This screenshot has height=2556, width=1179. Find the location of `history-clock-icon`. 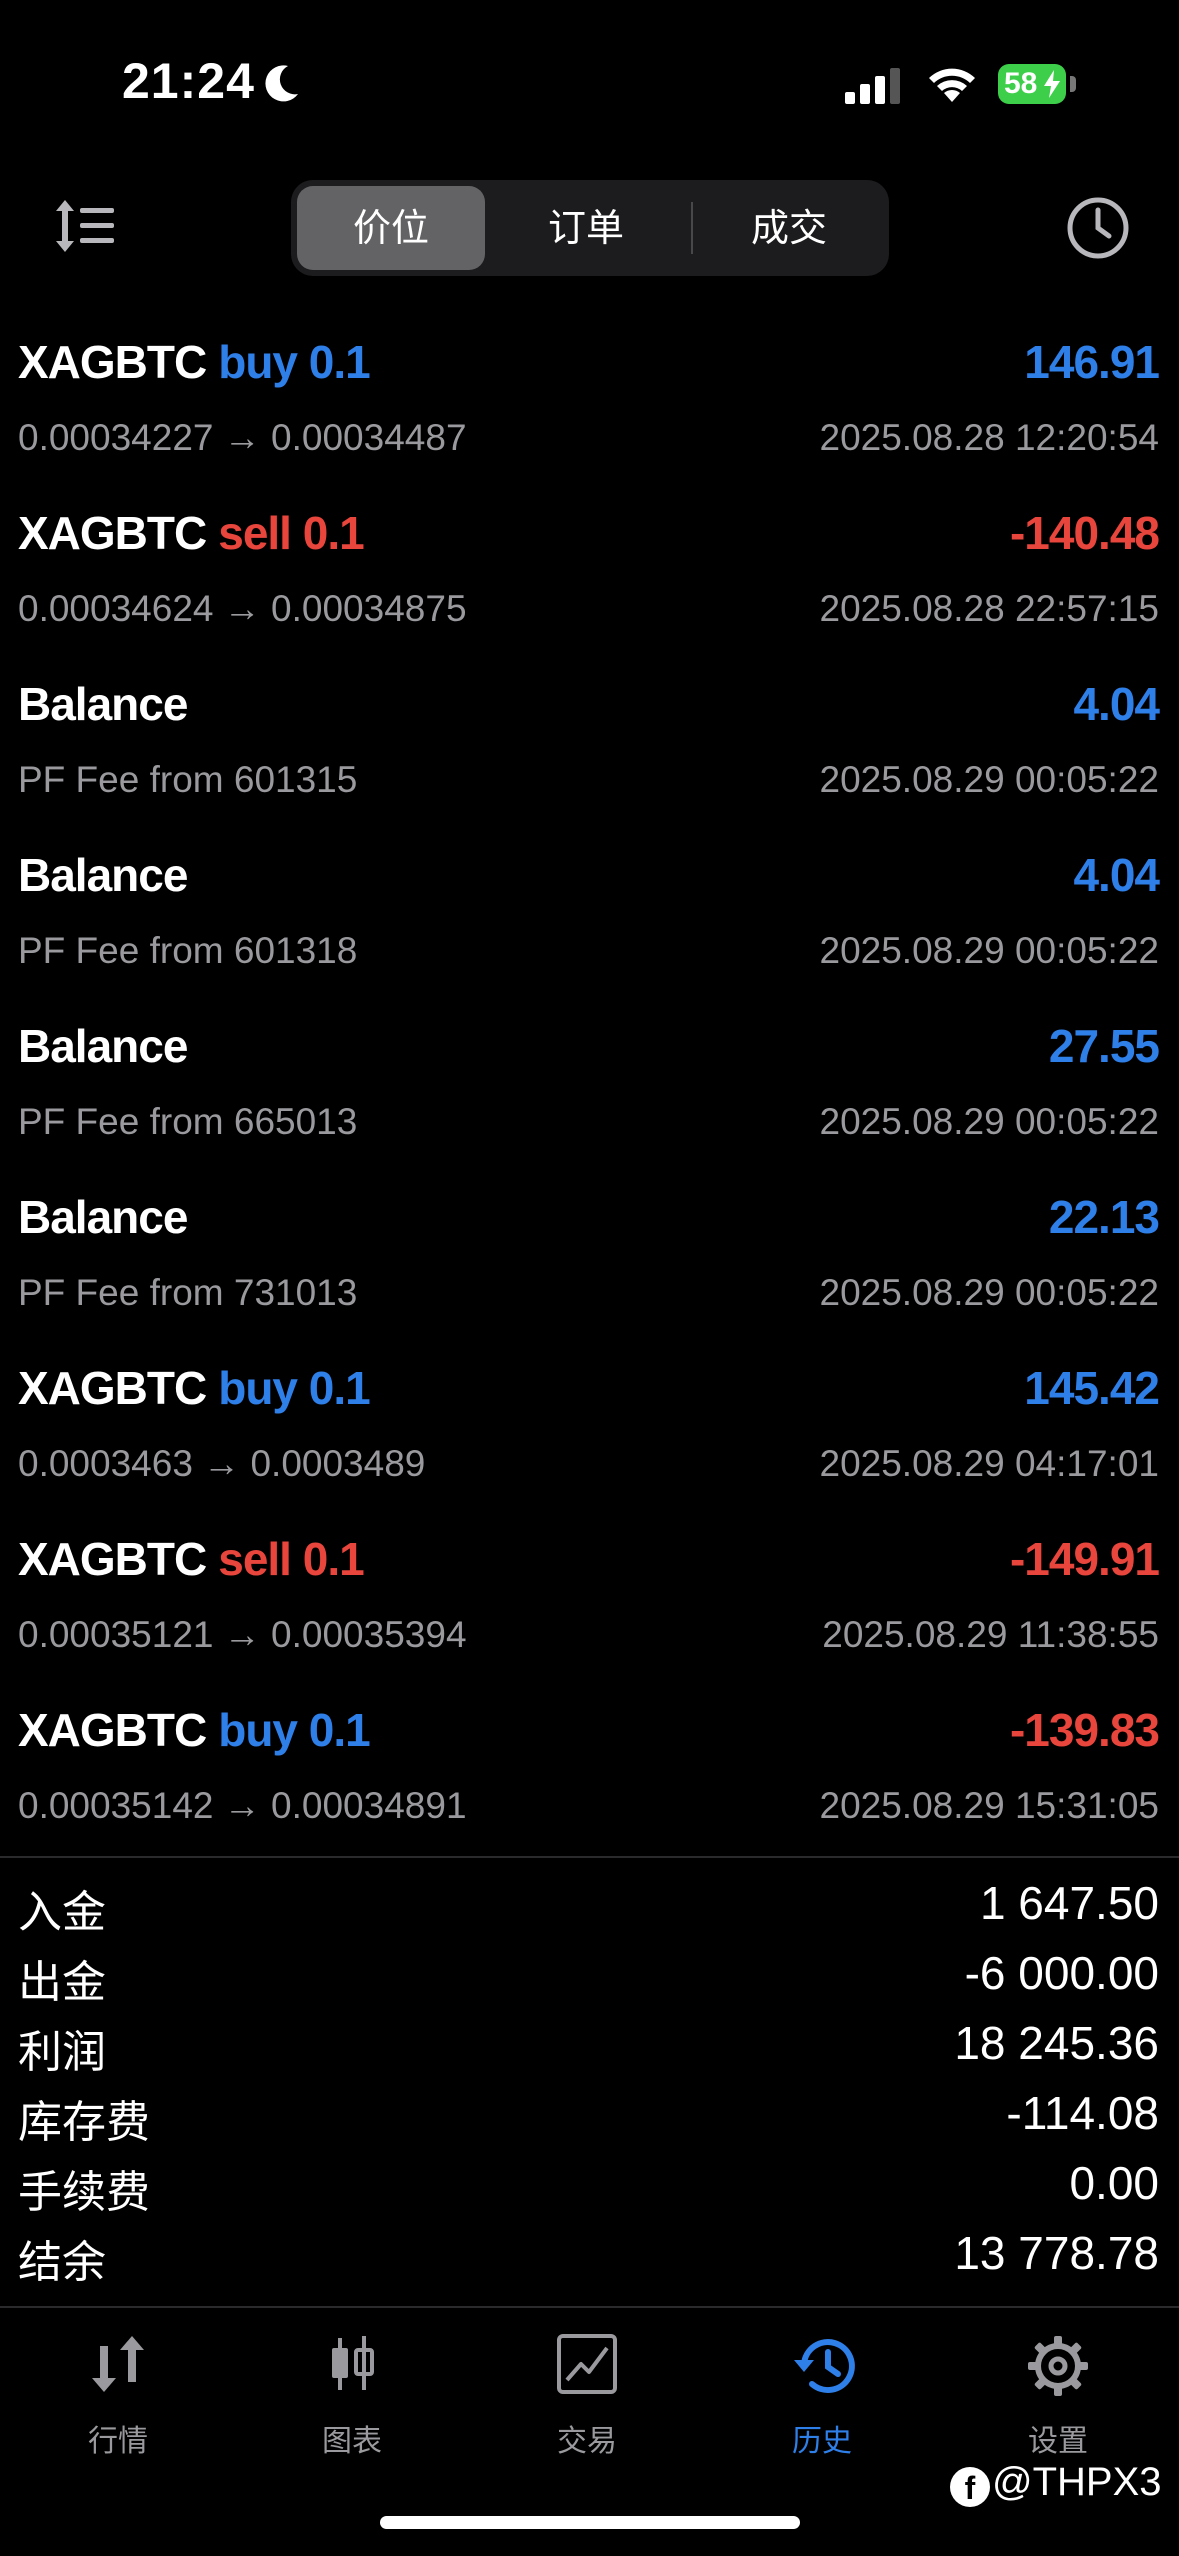

history-clock-icon is located at coordinates (824, 2366).